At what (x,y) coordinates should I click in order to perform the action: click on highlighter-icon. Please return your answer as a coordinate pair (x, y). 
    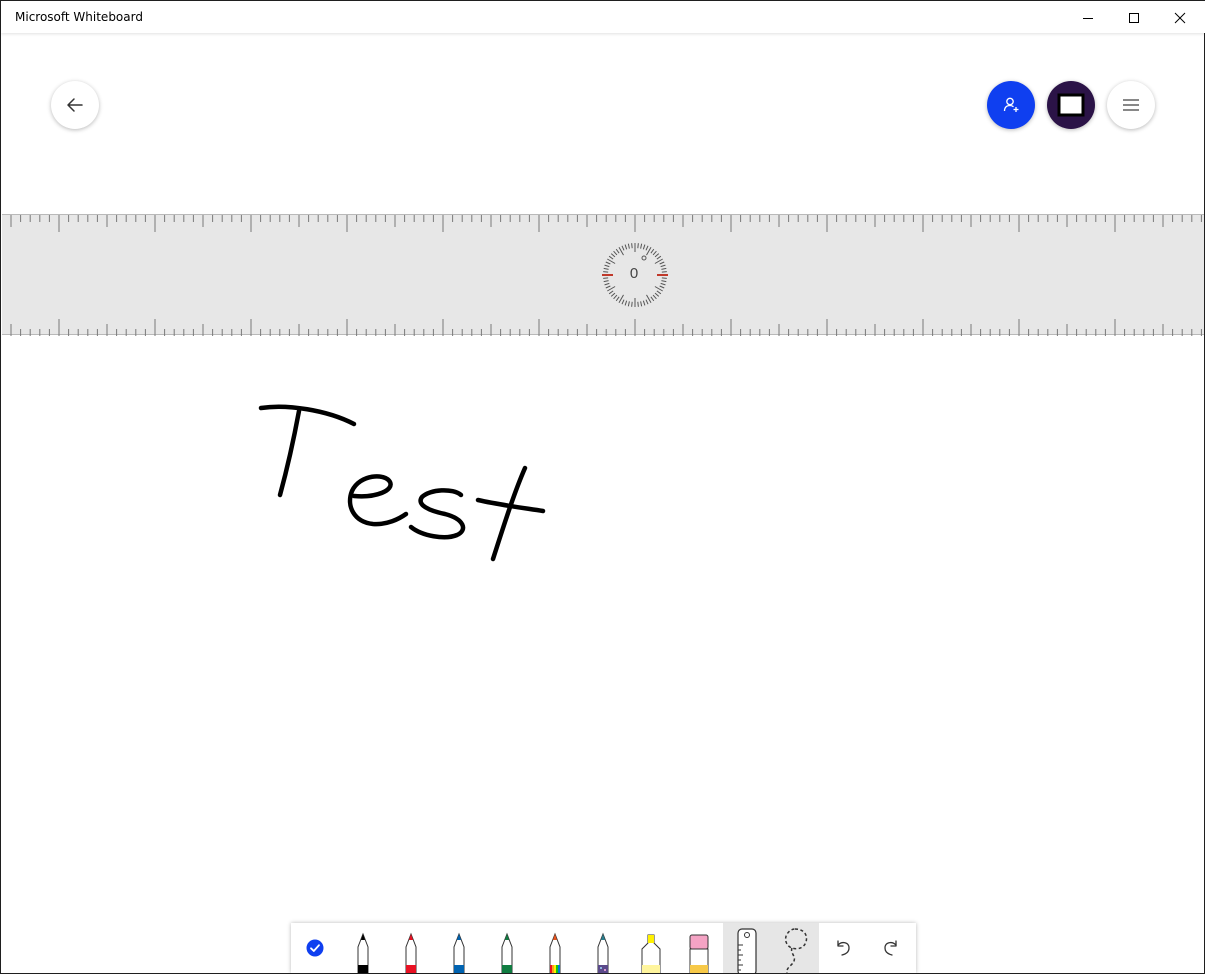
    Looking at the image, I should click on (651, 953).